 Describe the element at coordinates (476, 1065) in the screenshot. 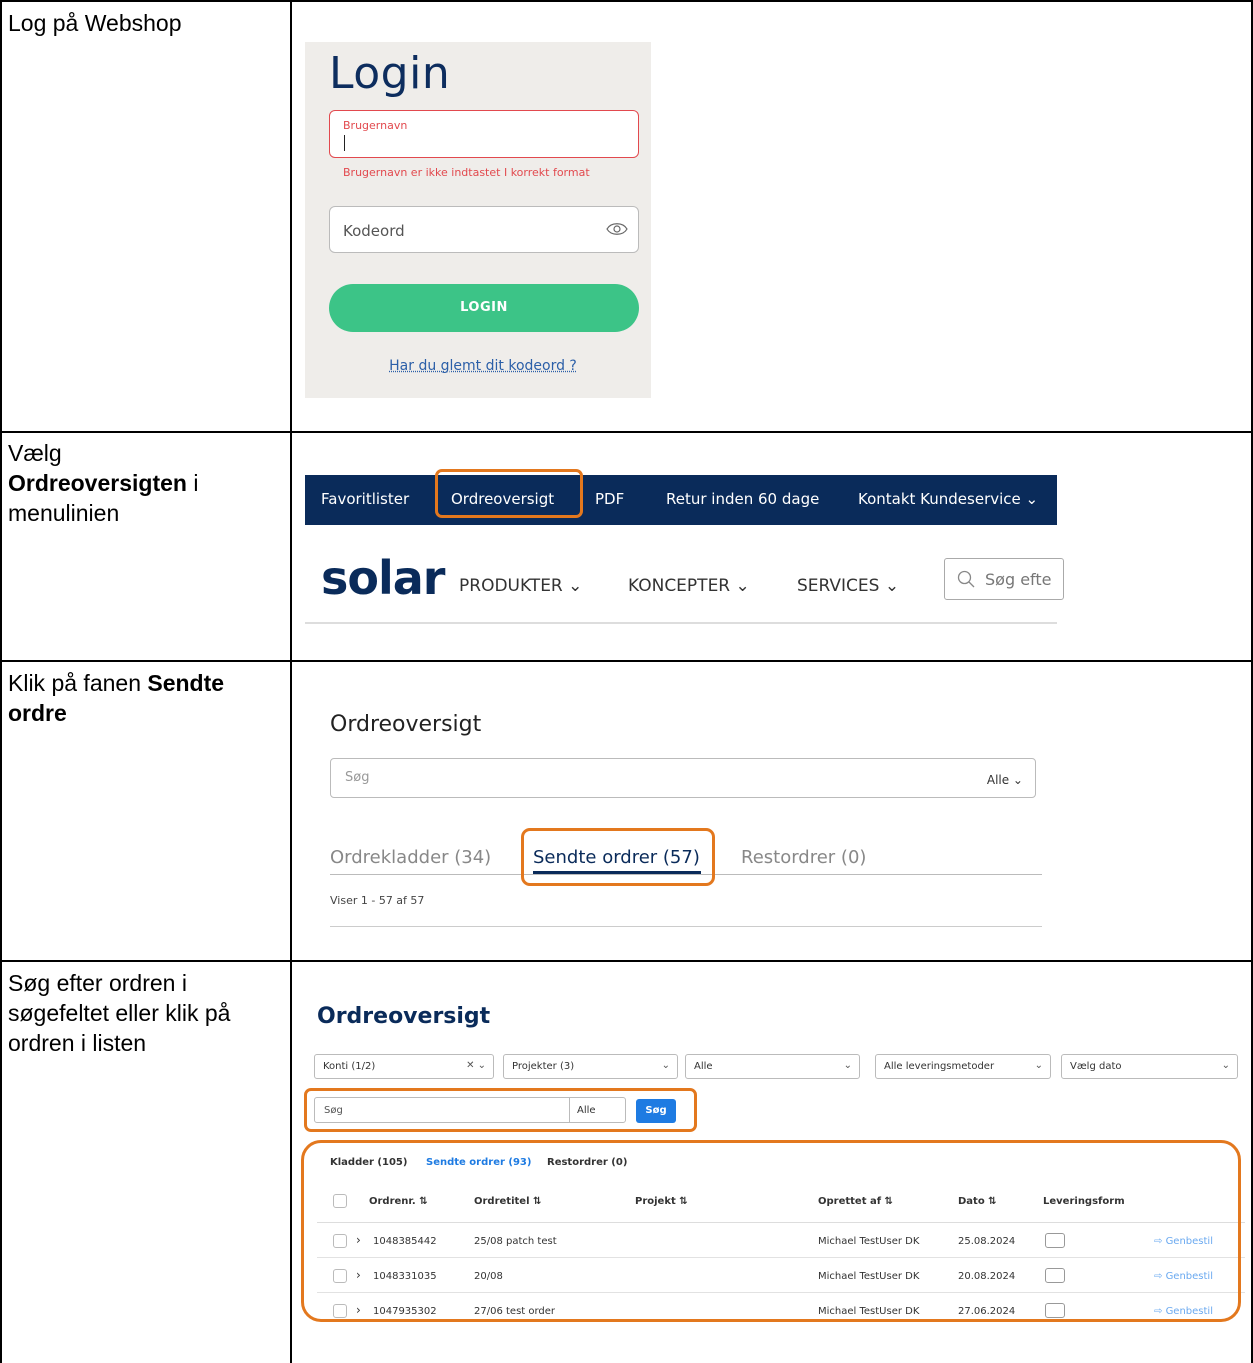

I see `clear-chevron-icon: ✕ ⌄` at that location.